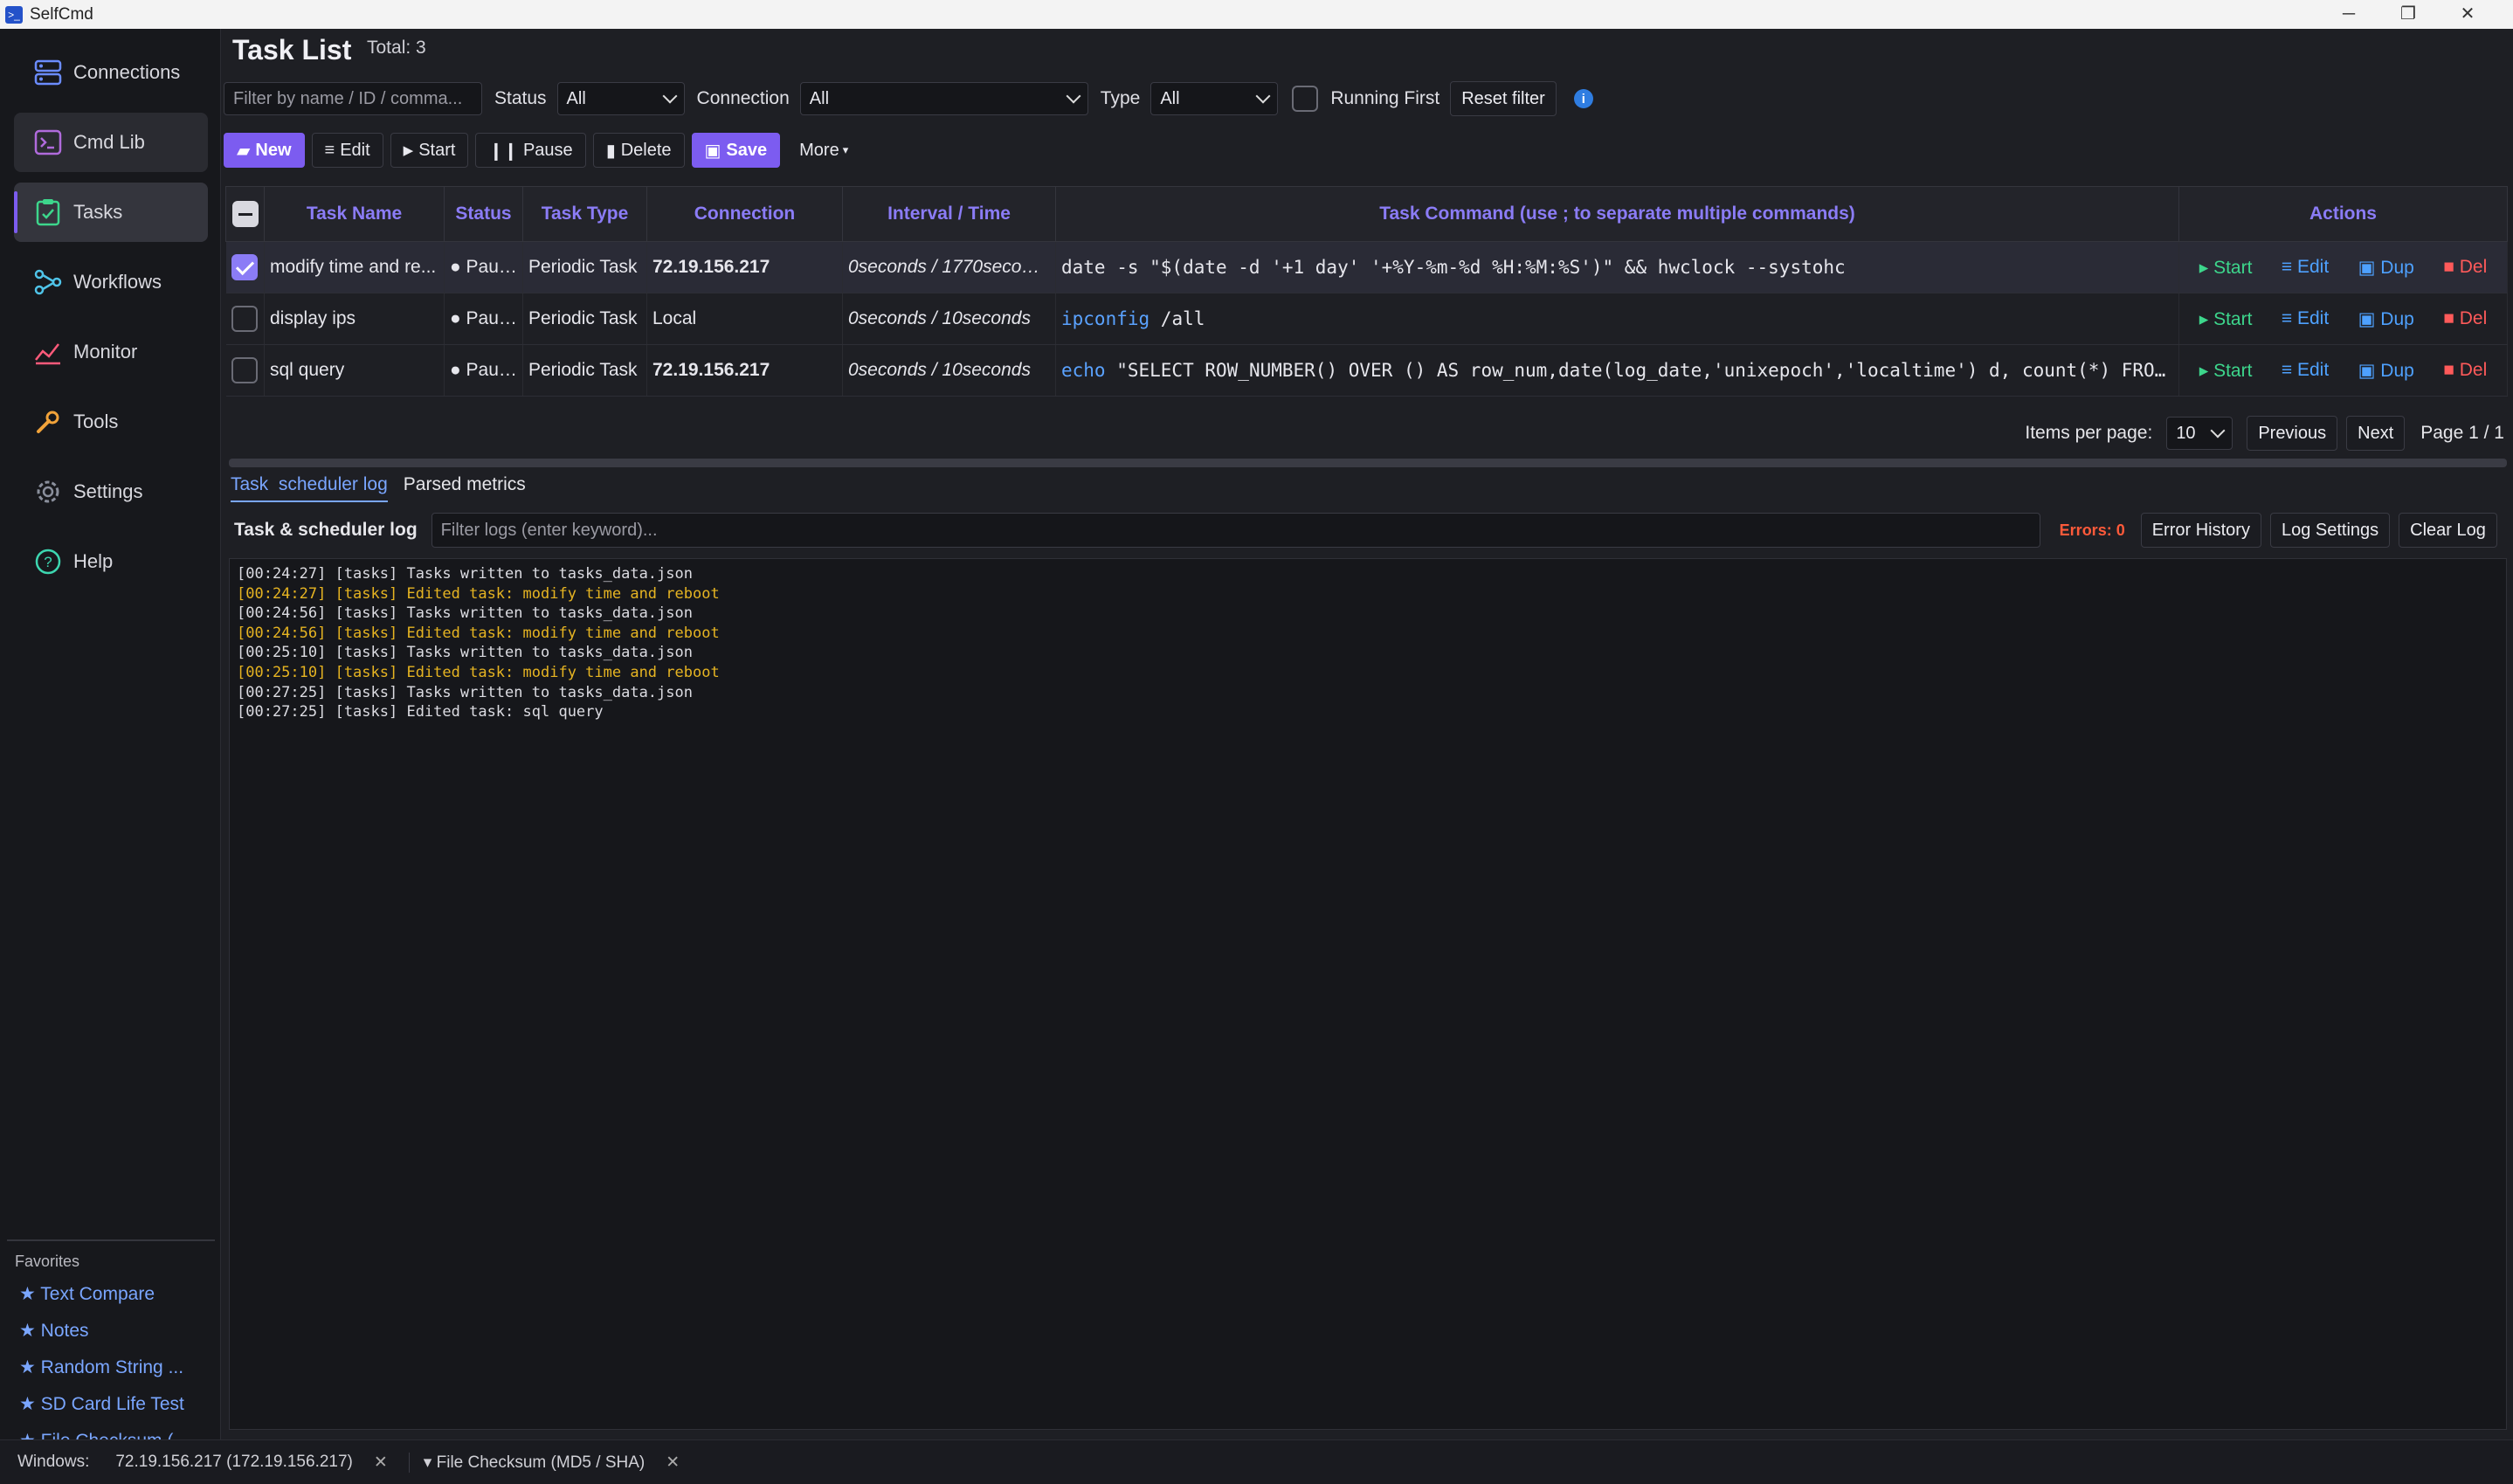 The image size is (2513, 1484). I want to click on next-page-button: Next, so click(2376, 433).